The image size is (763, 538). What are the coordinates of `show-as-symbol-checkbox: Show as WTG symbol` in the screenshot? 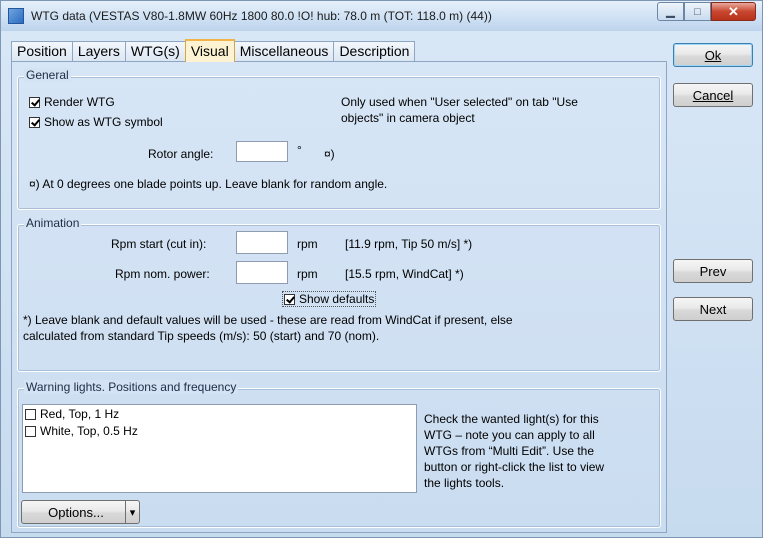 It's located at (96, 122).